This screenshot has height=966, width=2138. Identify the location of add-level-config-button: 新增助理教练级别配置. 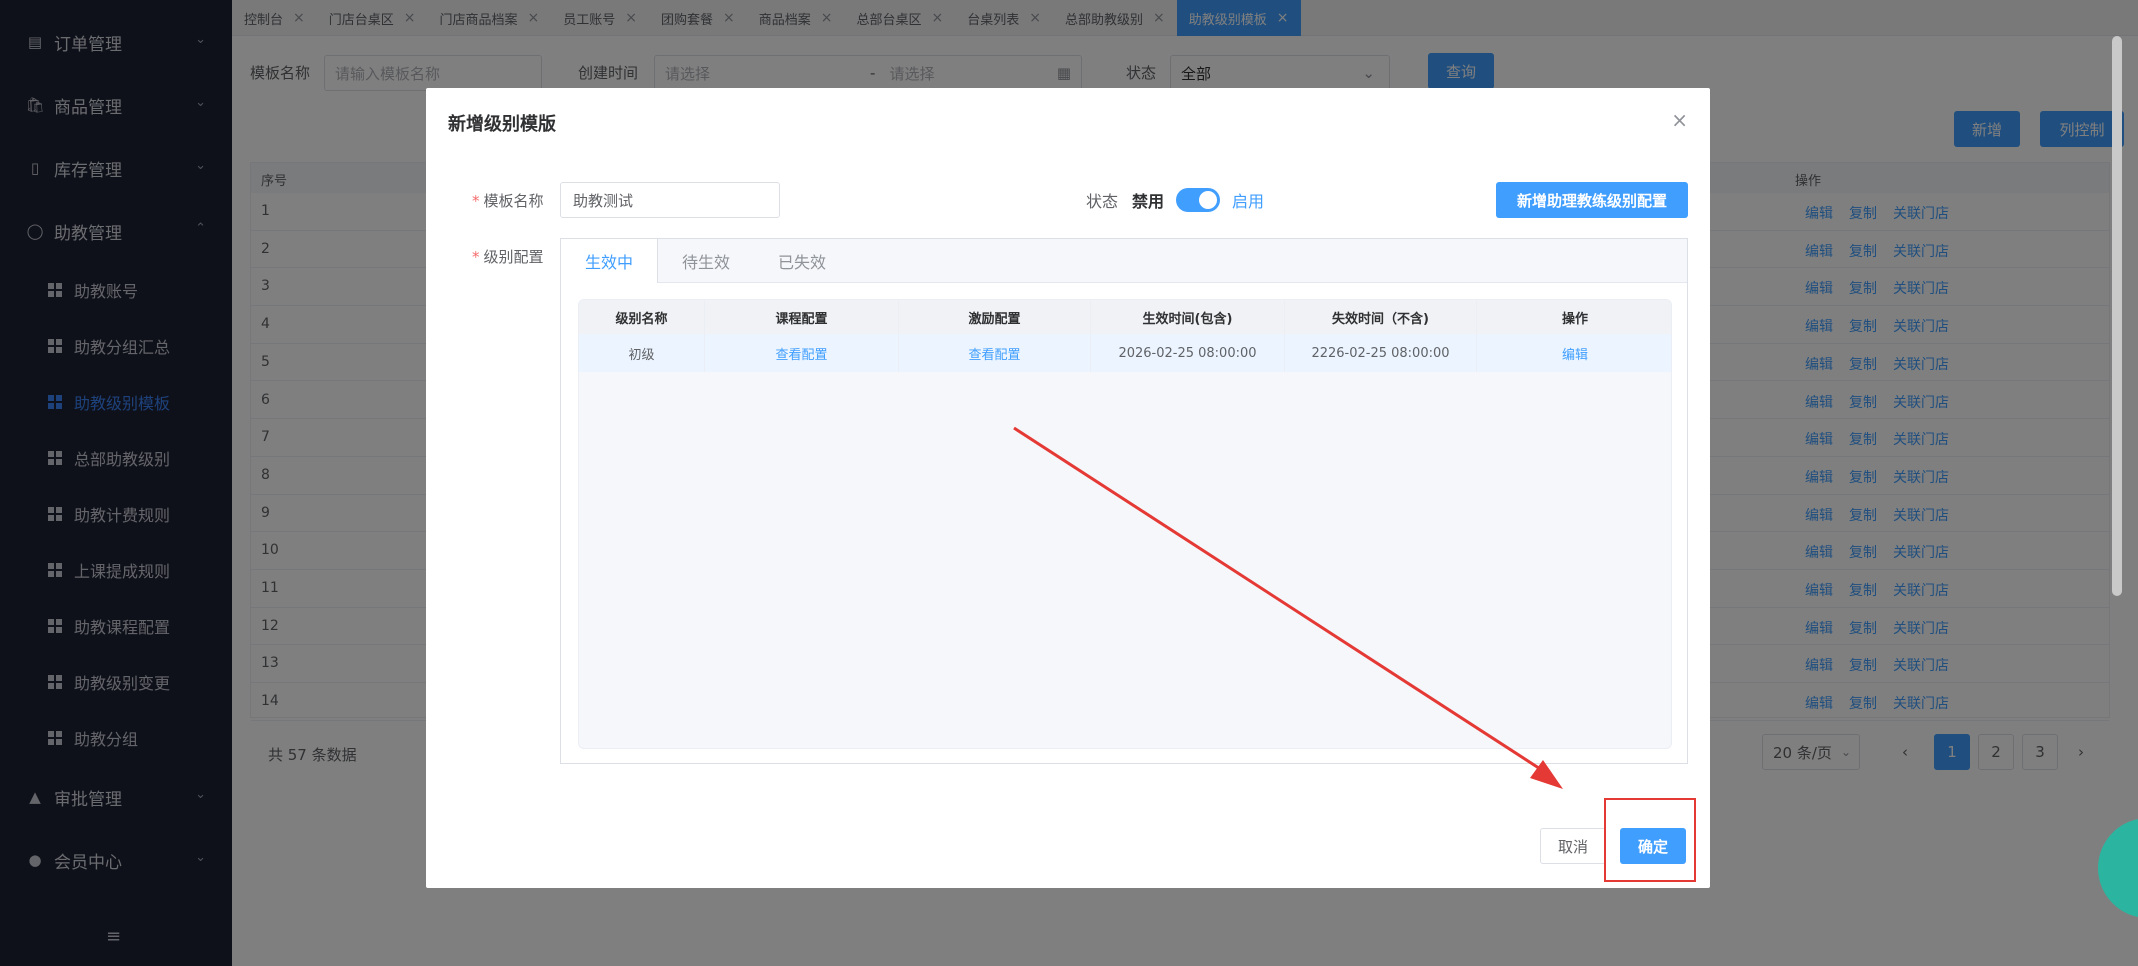
(1592, 200).